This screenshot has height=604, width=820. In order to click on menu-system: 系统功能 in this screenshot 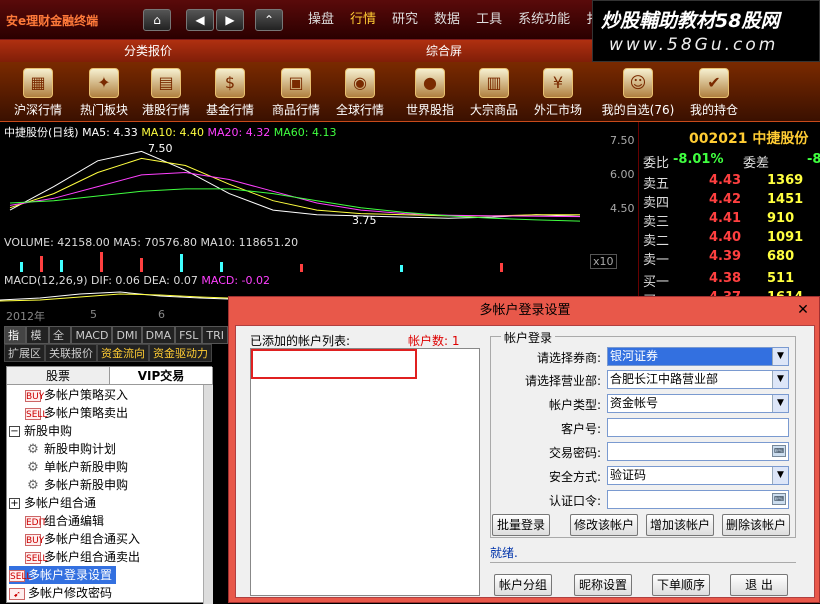, I will do `click(544, 20)`.